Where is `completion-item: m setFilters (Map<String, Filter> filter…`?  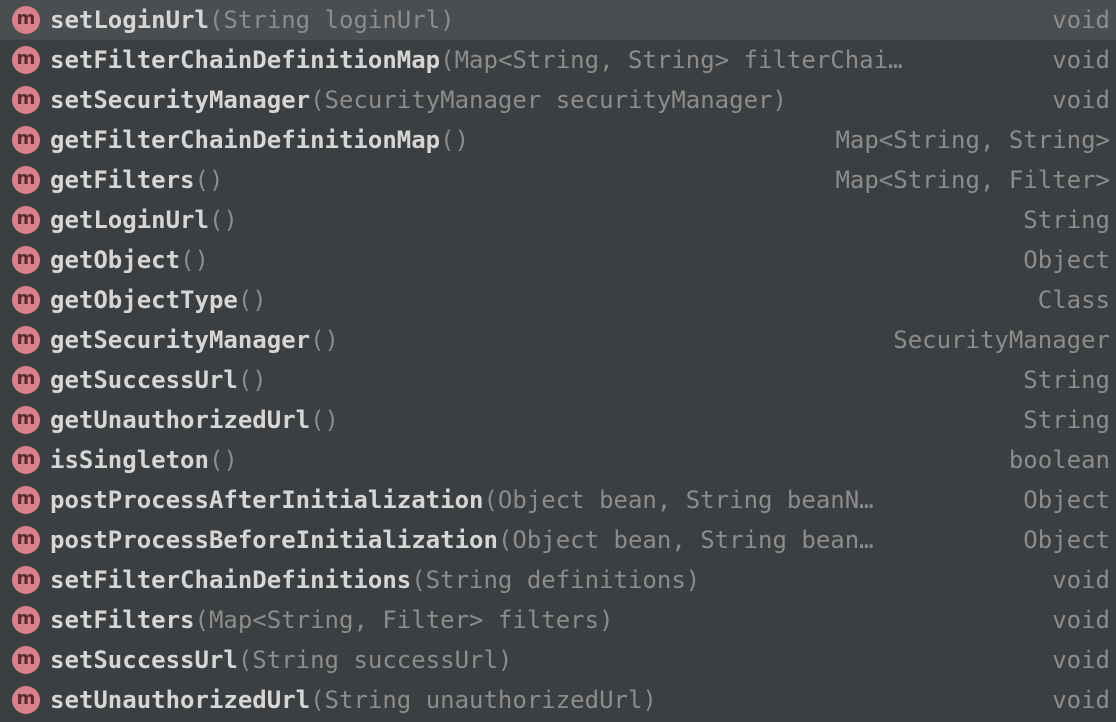
completion-item: m setFilters (Map<String, Filter> filter… is located at coordinates (558, 620).